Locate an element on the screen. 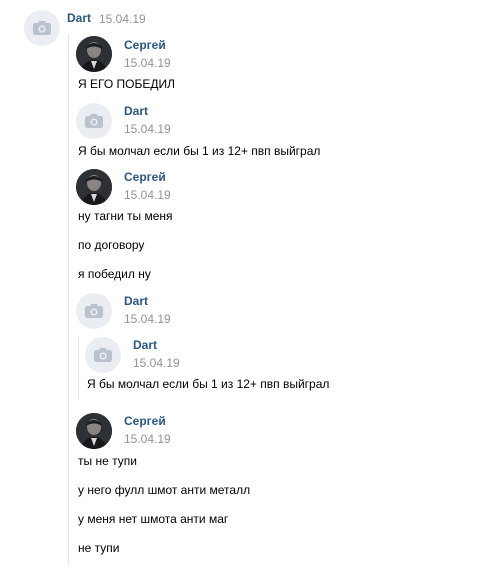 The height and width of the screenshot is (575, 496). message-text: у него фулл шмот анти металл is located at coordinates (164, 490).